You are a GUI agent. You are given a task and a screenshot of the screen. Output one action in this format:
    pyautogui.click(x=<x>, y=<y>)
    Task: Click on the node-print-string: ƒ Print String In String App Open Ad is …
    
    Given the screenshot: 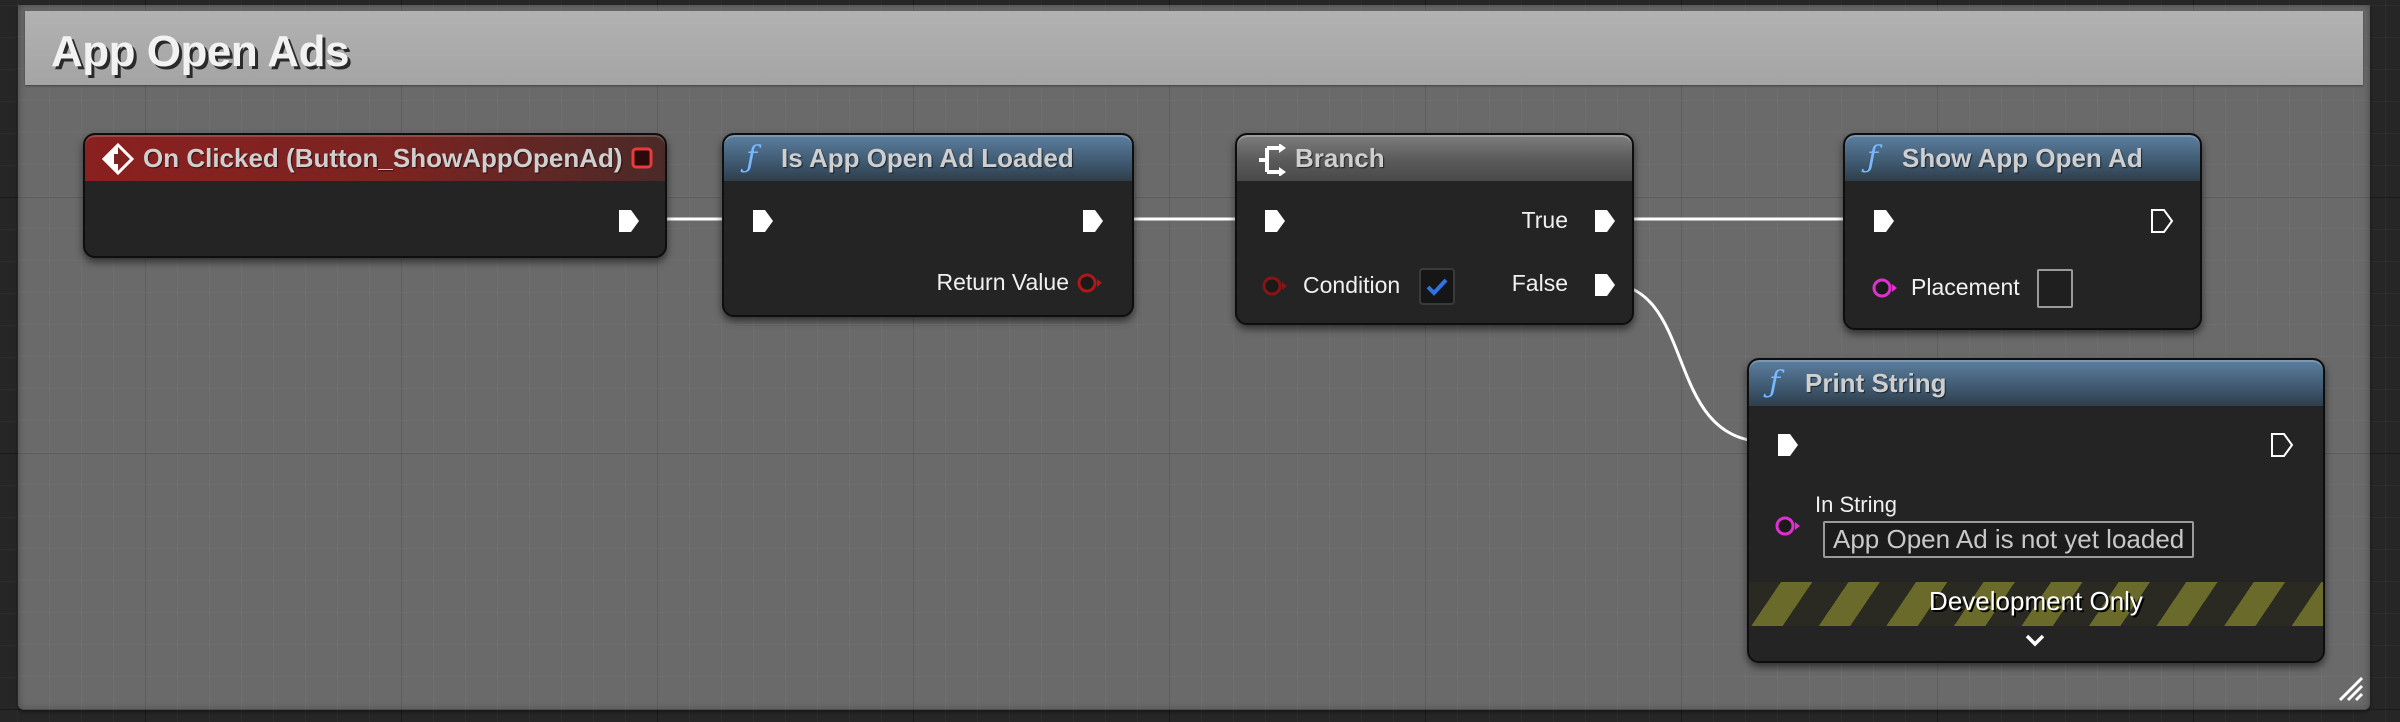 What is the action you would take?
    pyautogui.click(x=2036, y=510)
    